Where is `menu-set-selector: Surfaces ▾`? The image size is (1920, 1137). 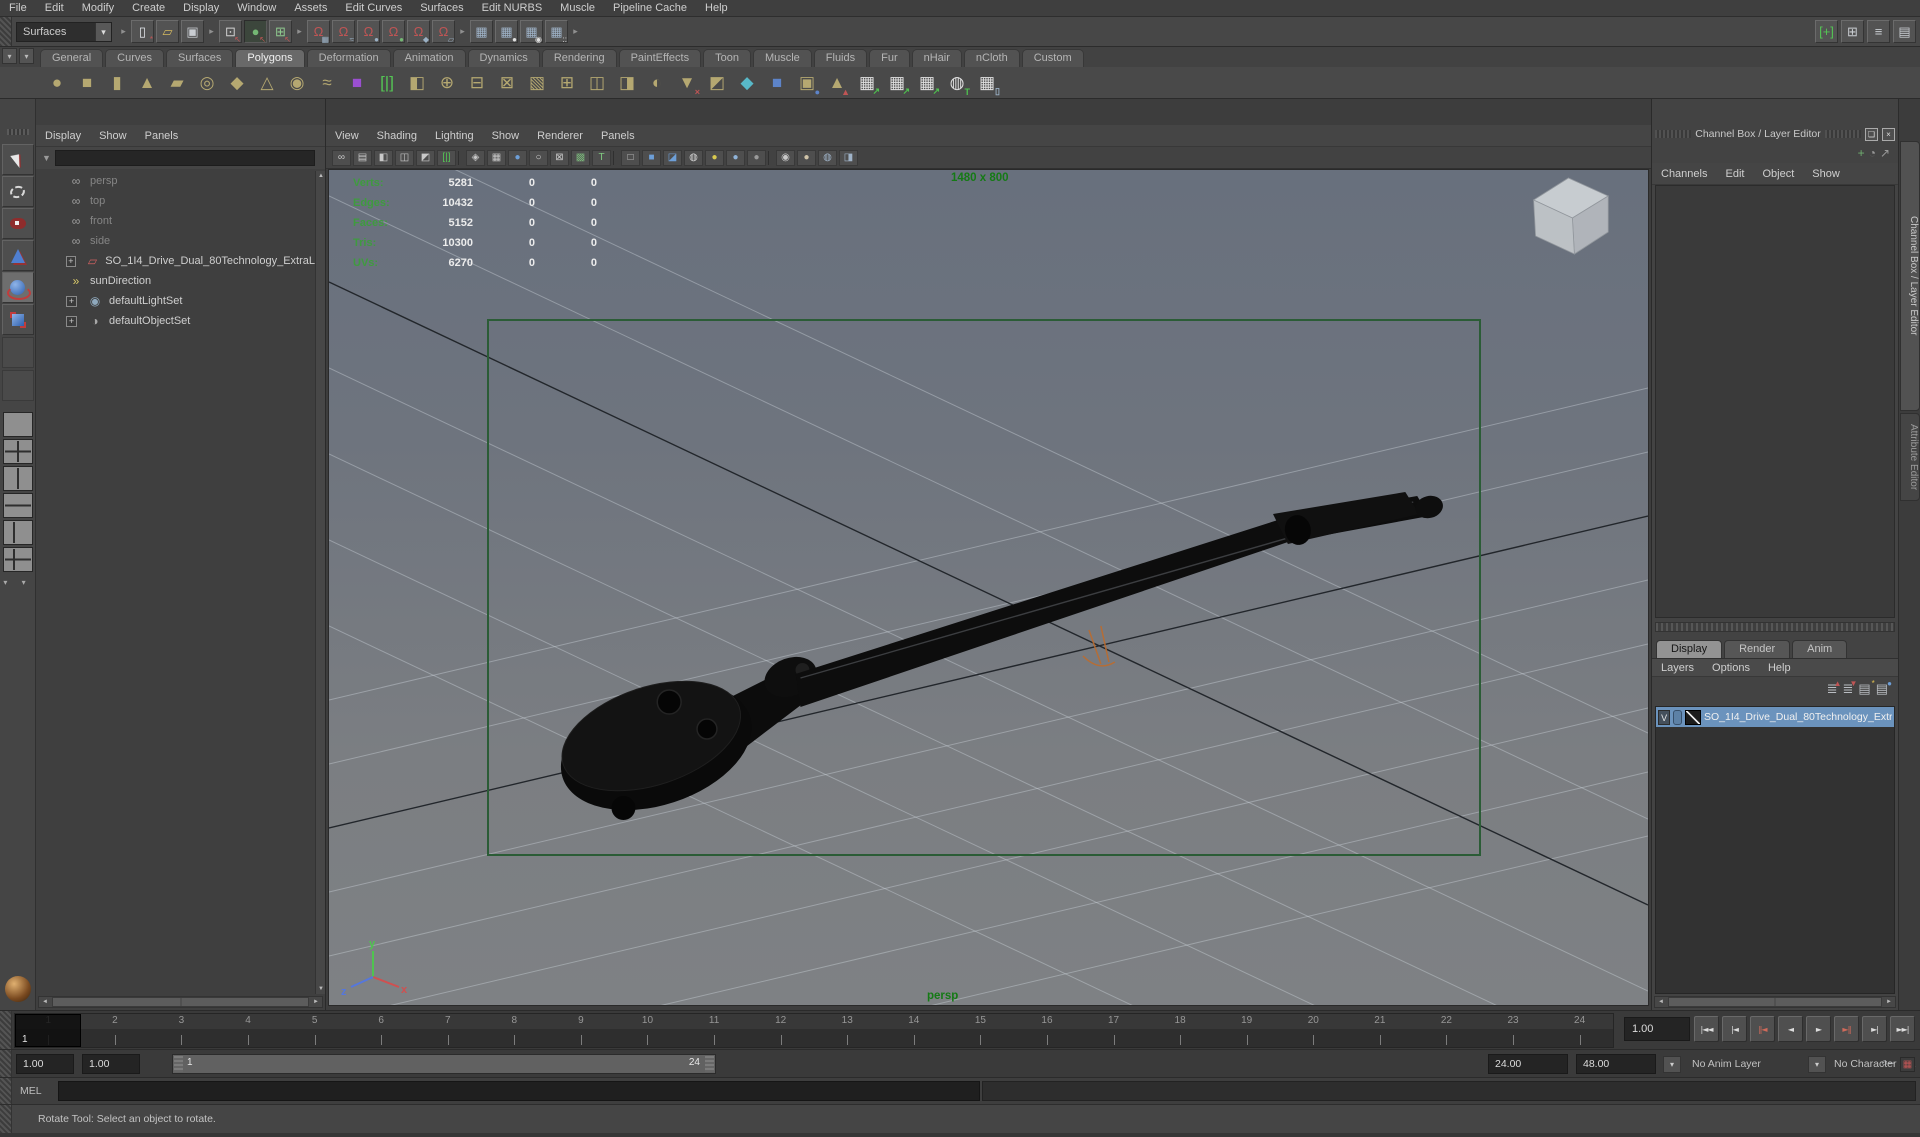 menu-set-selector: Surfaces ▾ is located at coordinates (64, 31).